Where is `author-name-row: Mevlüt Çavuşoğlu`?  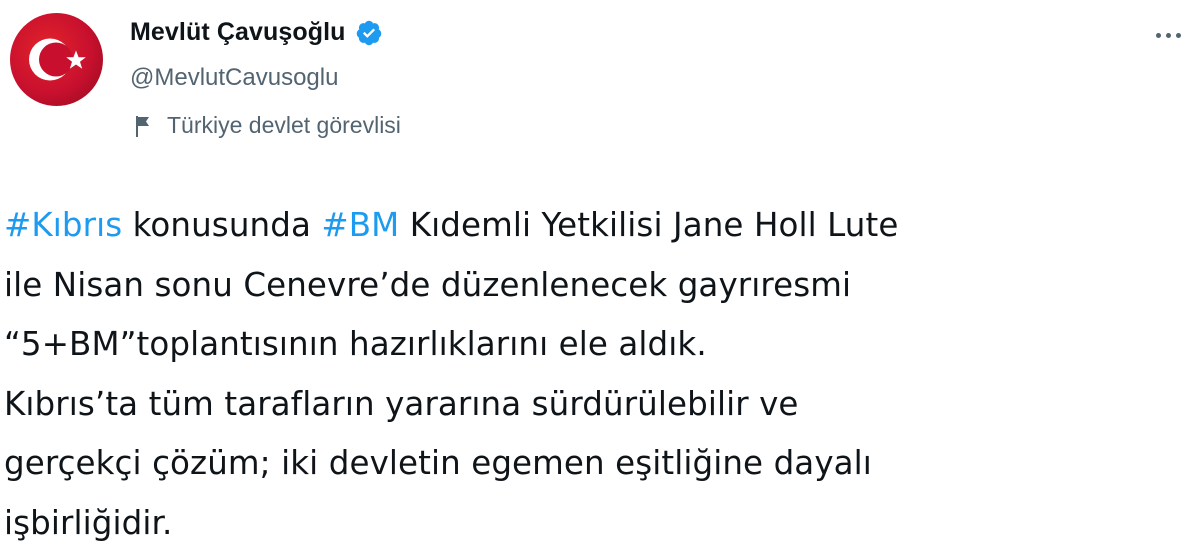
author-name-row: Mevlüt Çavuşoğlu is located at coordinates (256, 32).